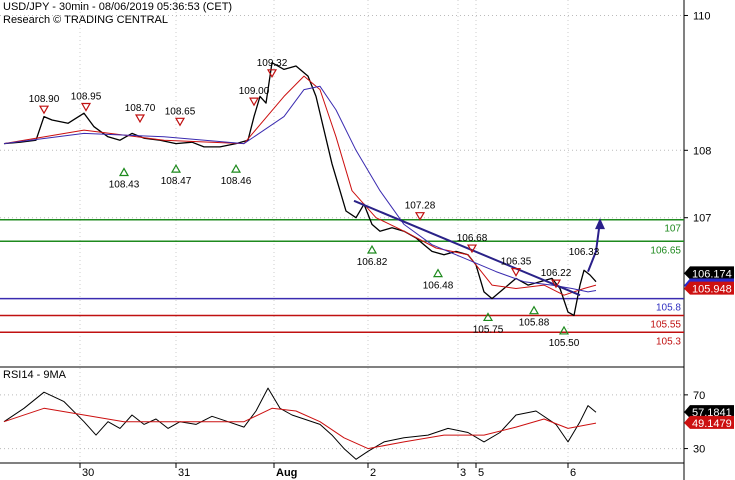 This screenshot has width=735, height=480. Describe the element at coordinates (534, 323) in the screenshot. I see `support-label: 105.88` at that location.